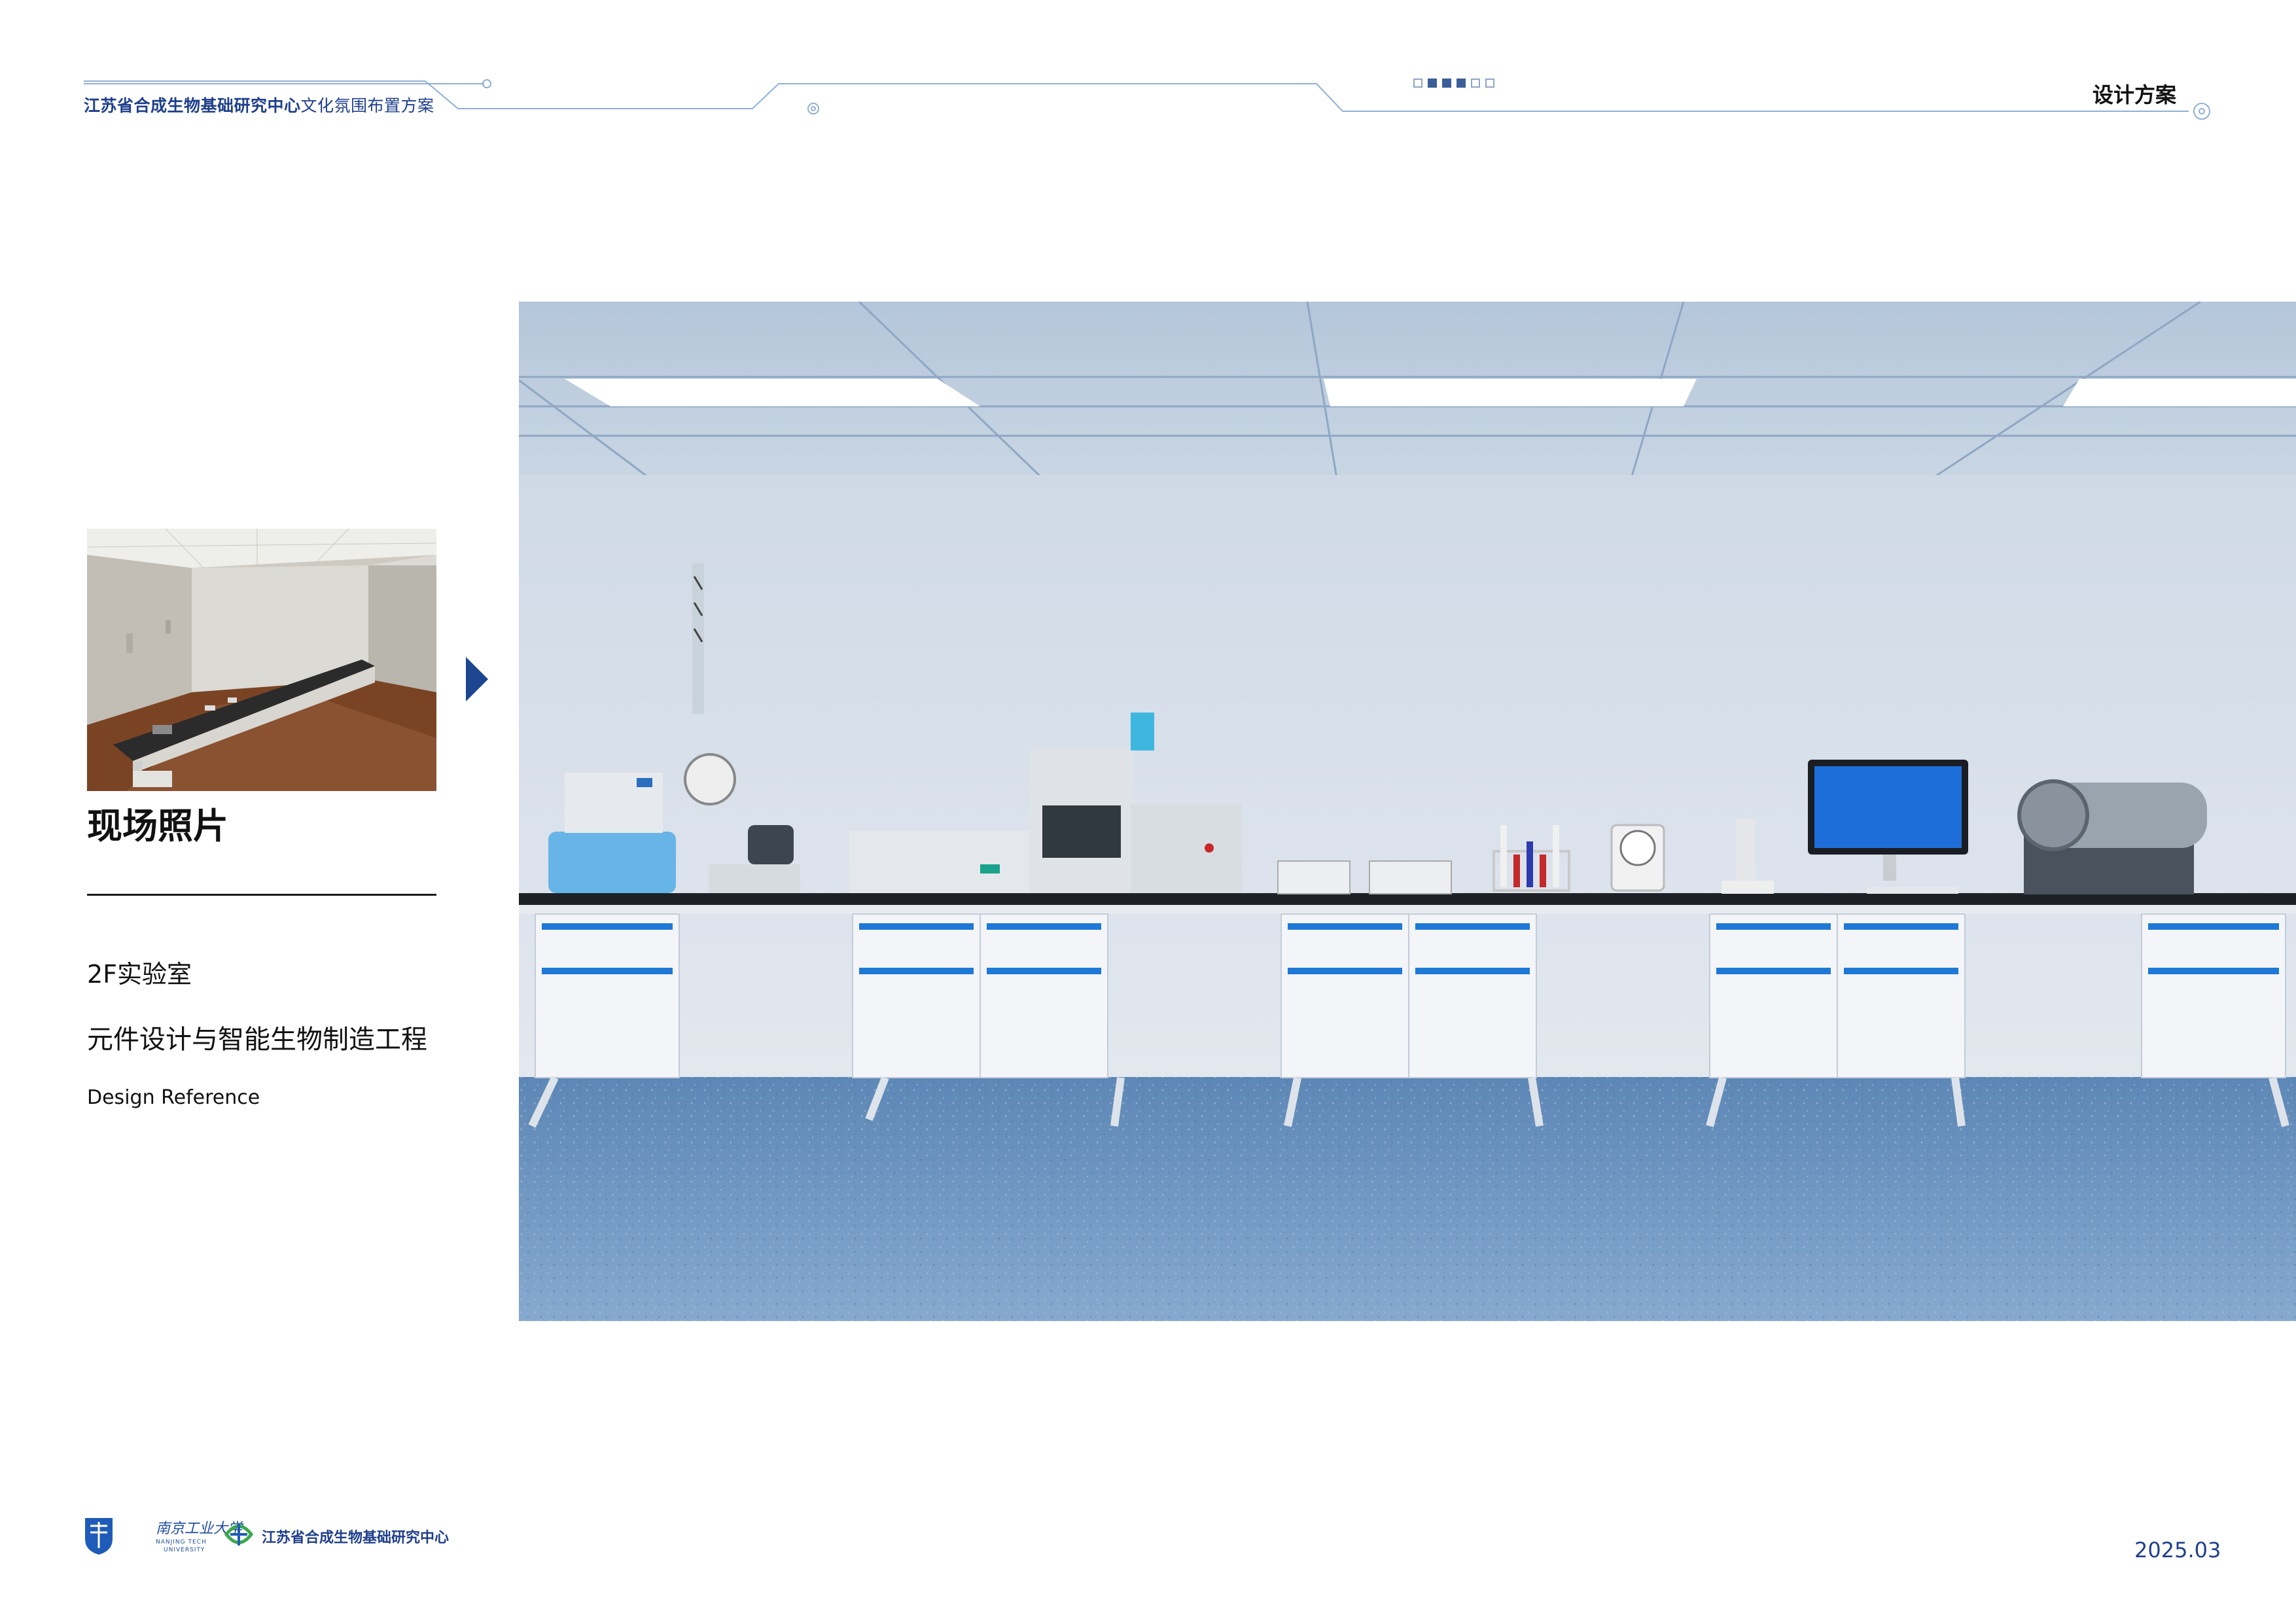 This screenshot has width=2296, height=1624. Describe the element at coordinates (261, 895) in the screenshot. I see `divider` at that location.